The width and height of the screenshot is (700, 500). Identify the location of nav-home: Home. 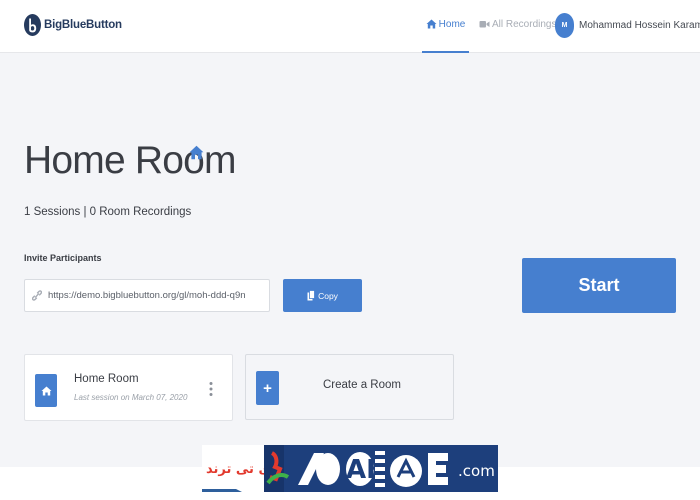
(445, 26).